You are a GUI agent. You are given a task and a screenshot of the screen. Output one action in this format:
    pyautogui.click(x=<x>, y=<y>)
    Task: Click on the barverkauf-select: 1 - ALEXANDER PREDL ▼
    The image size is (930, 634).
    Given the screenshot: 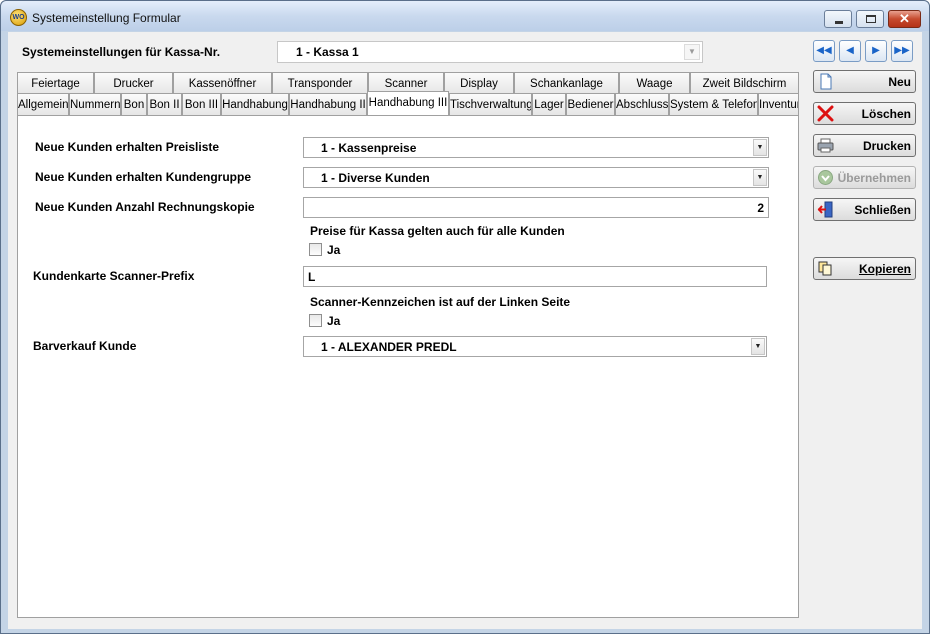 What is the action you would take?
    pyautogui.click(x=535, y=346)
    